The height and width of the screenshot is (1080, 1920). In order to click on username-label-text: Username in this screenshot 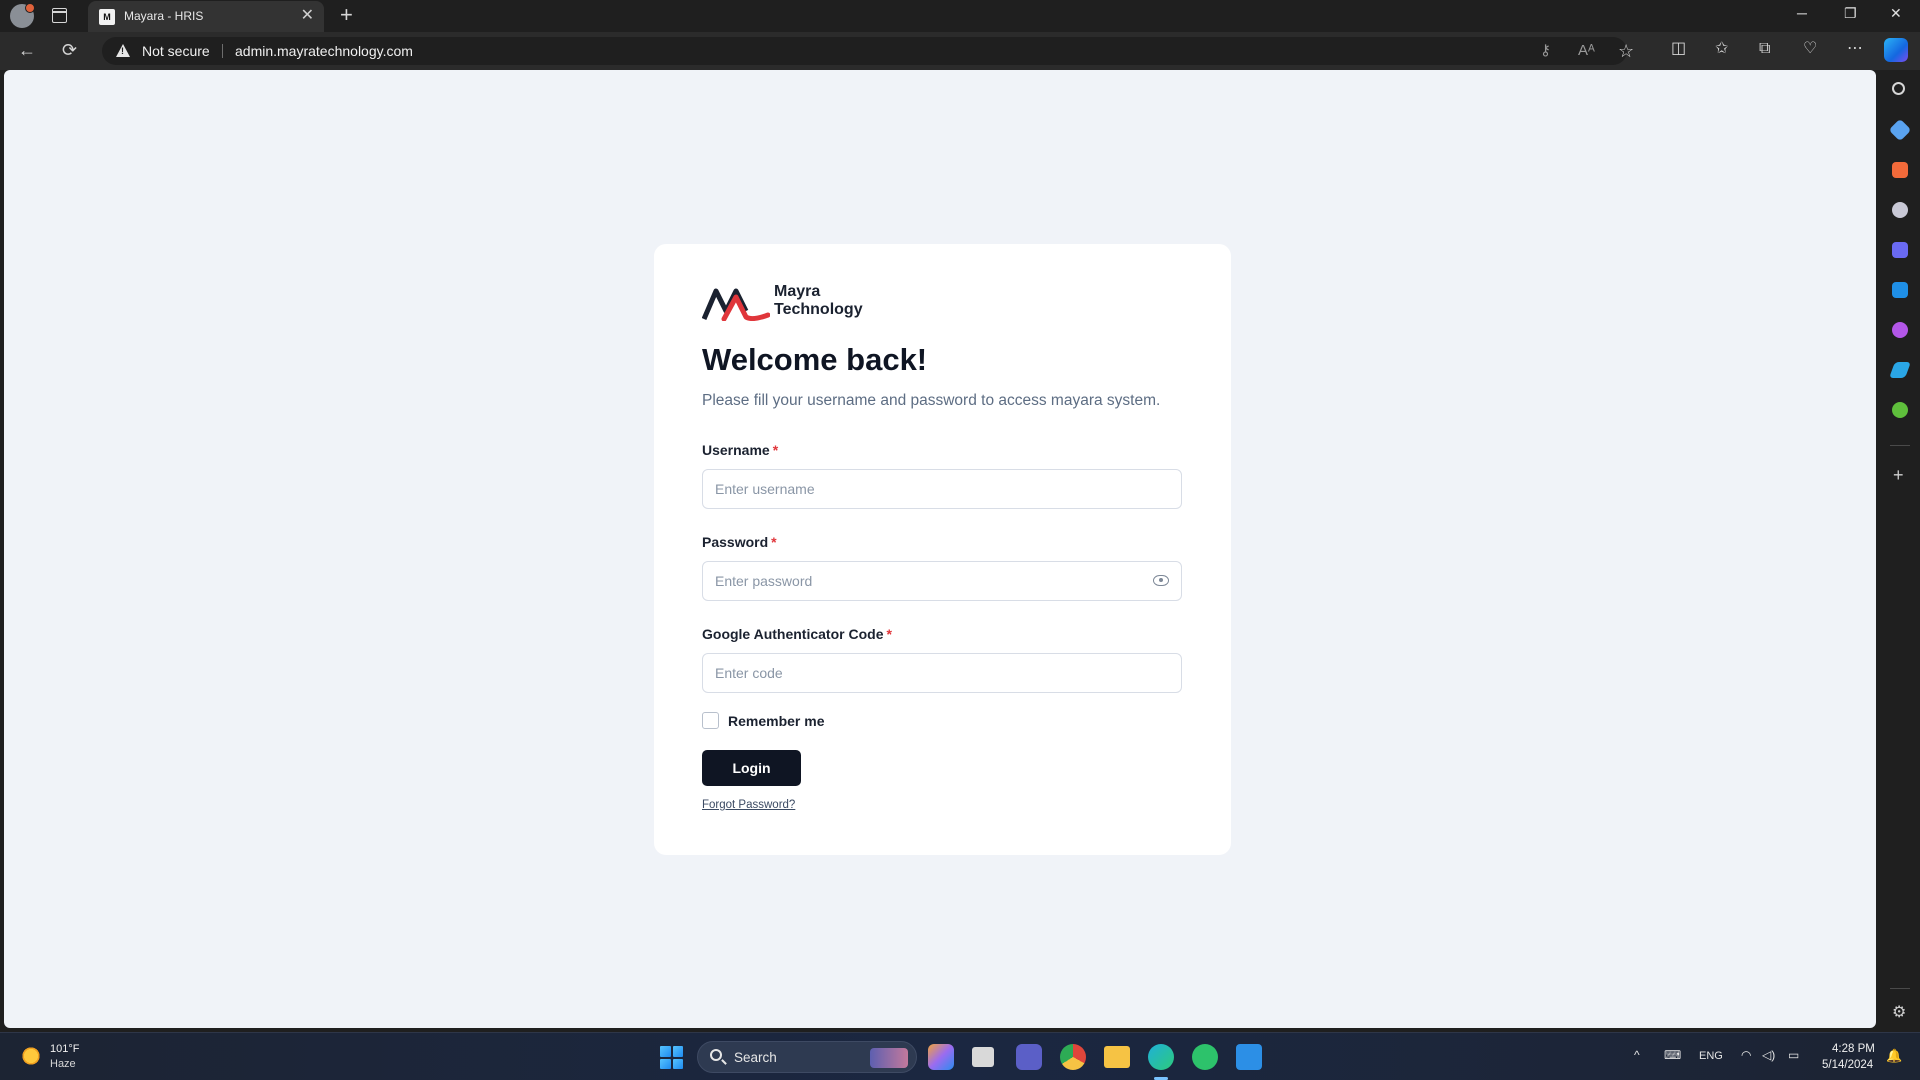, I will do `click(736, 450)`.